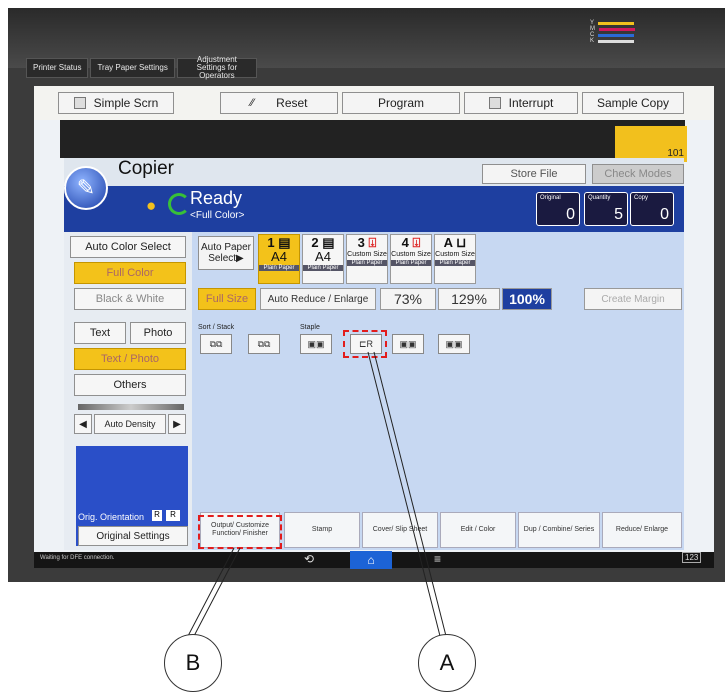 The image size is (725, 693). Describe the element at coordinates (317, 494) in the screenshot. I see `callout-leaders` at that location.